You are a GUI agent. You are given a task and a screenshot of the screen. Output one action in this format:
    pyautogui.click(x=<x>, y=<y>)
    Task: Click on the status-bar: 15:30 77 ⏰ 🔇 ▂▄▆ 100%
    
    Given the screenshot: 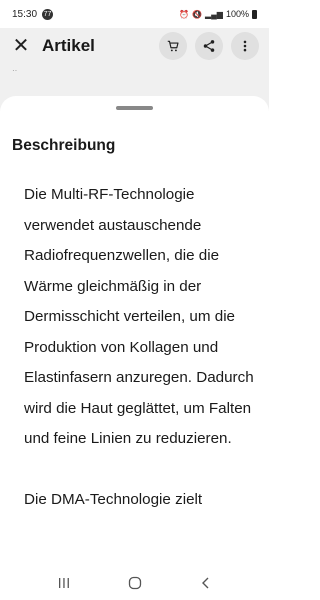 What is the action you would take?
    pyautogui.click(x=134, y=14)
    